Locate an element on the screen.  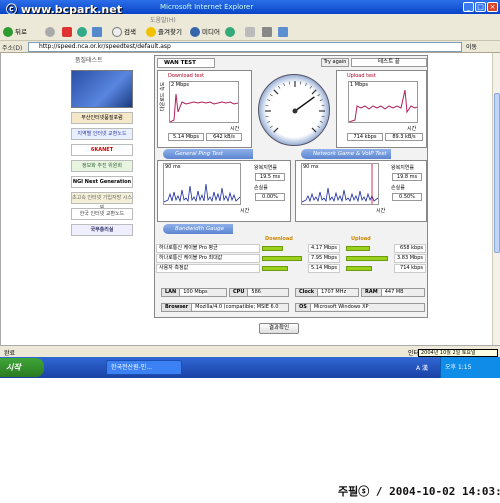
ping-latency: 19.5 ms is located at coordinates (270, 177).